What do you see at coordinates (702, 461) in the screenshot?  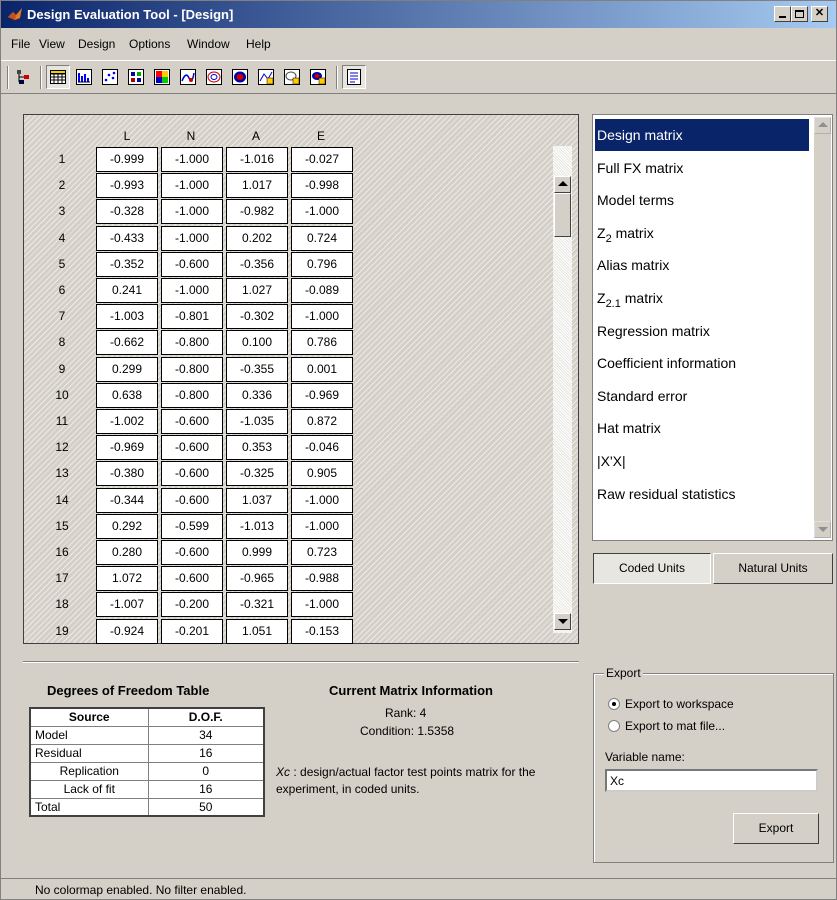 I see `matrix-type-item: |X'X|` at bounding box center [702, 461].